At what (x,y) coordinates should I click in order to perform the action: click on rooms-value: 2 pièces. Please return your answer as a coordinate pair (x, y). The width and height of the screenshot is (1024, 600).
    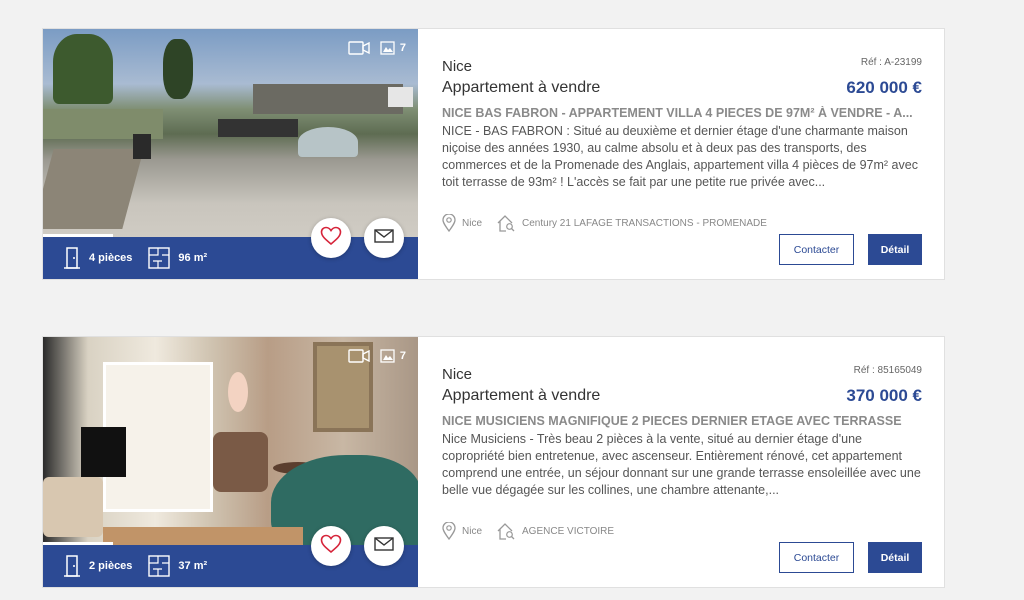
    Looking at the image, I should click on (111, 566).